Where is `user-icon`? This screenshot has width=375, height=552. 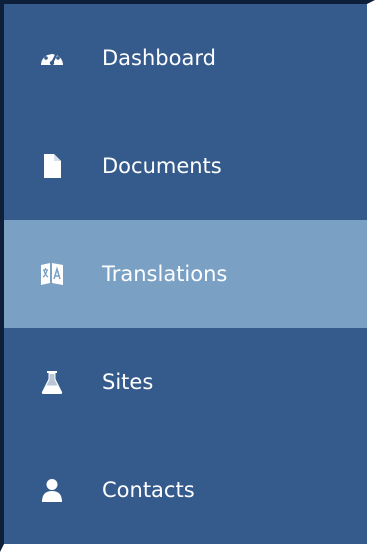
user-icon is located at coordinates (52, 490).